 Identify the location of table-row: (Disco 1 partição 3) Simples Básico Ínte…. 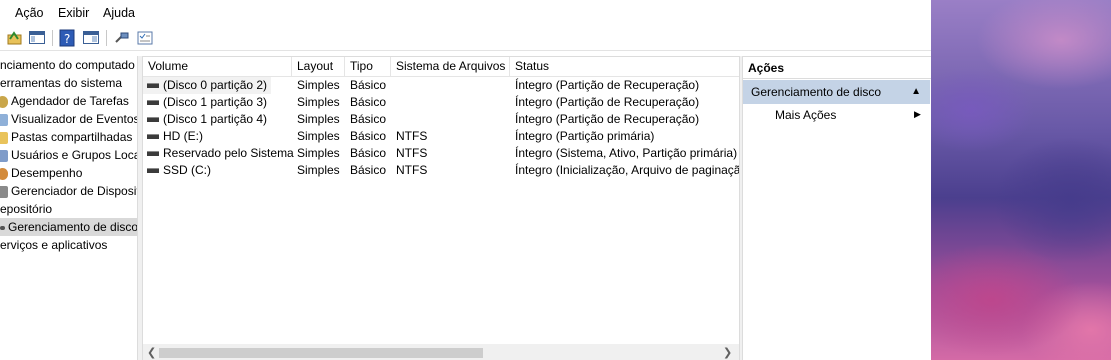
(441, 102).